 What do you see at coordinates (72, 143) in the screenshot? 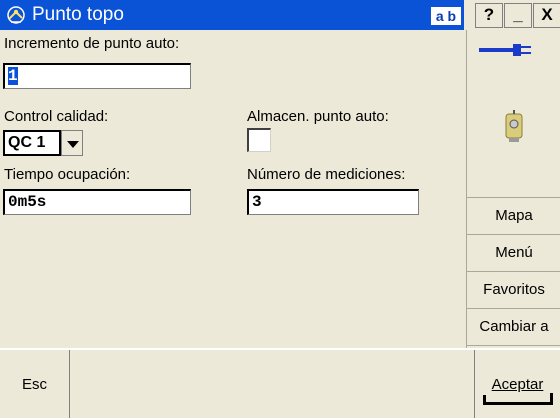
I see `chevron-down-icon` at bounding box center [72, 143].